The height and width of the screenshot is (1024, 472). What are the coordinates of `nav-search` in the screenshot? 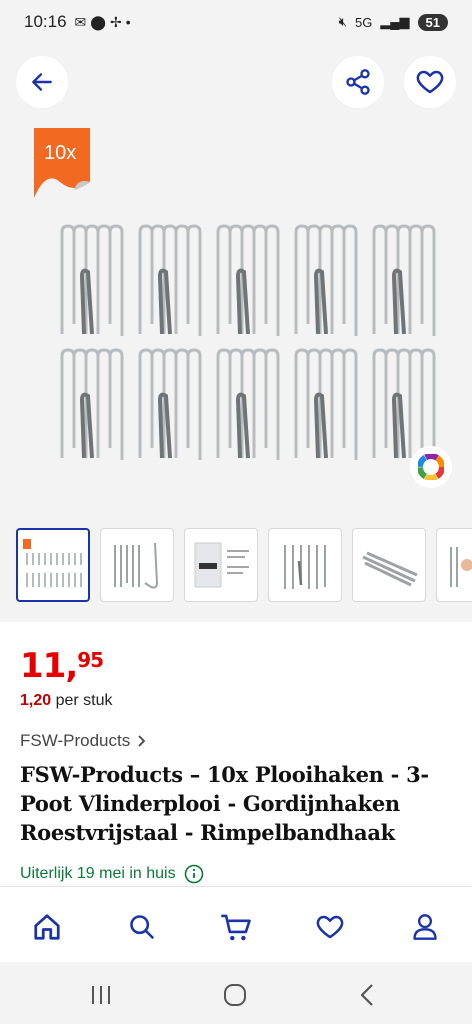 It's located at (142, 927).